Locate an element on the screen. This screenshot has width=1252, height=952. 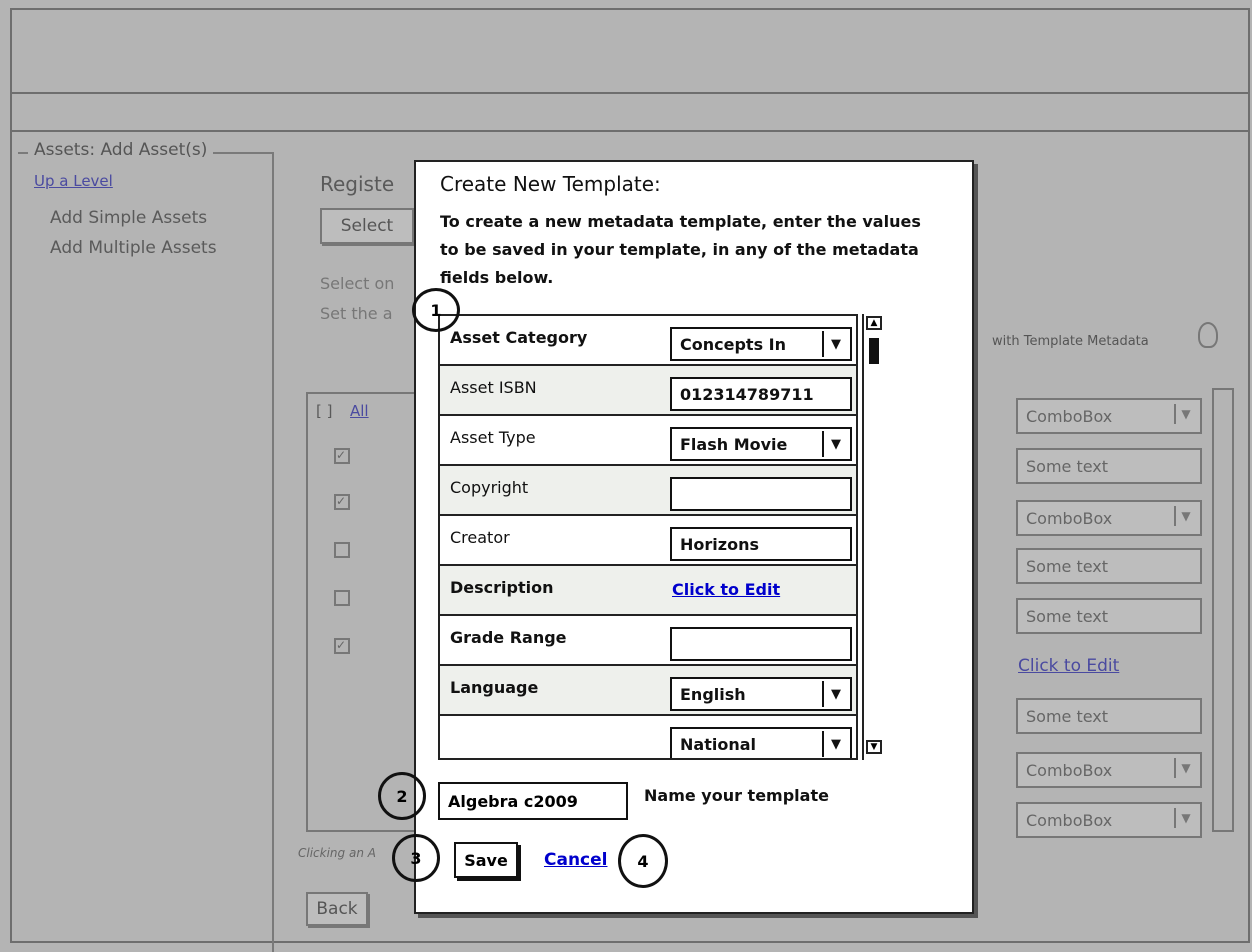
metadata-row-national: National ▼ is located at coordinates (648, 737).